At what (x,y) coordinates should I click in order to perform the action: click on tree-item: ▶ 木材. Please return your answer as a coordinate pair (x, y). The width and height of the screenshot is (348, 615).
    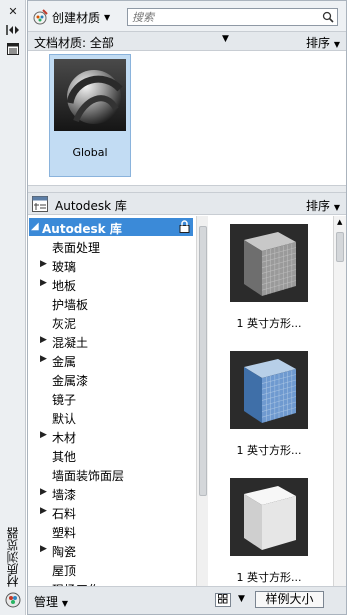
    Looking at the image, I should click on (108, 437).